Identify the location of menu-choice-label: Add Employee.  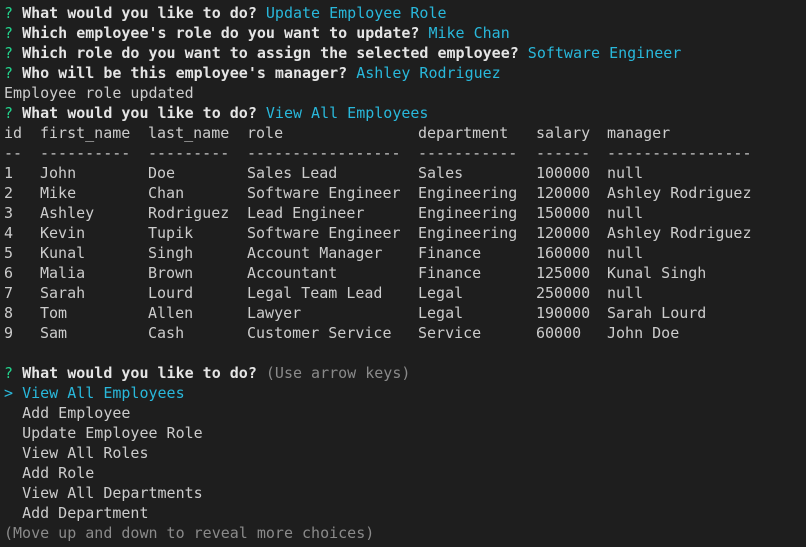
(76, 413).